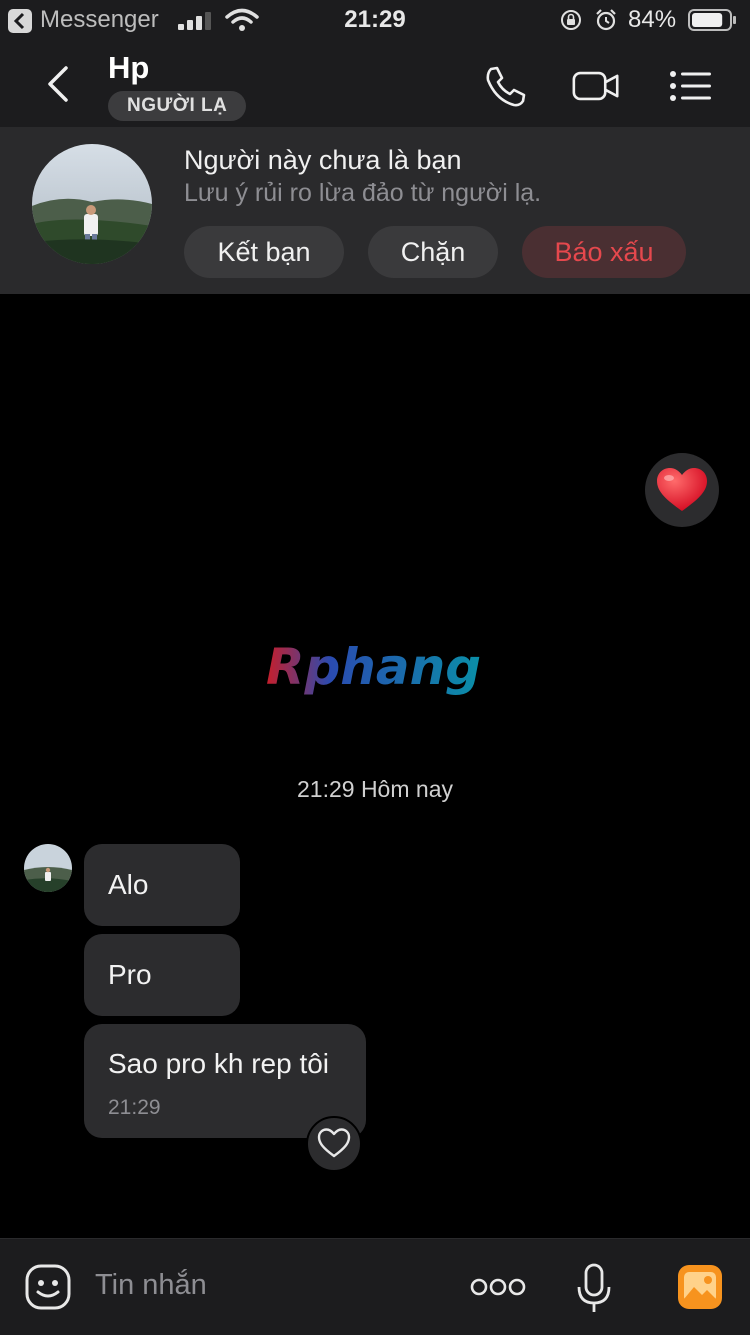 This screenshot has height=1335, width=750. What do you see at coordinates (219, 1063) in the screenshot?
I see `message-text: Sao pro kh rep tôi` at bounding box center [219, 1063].